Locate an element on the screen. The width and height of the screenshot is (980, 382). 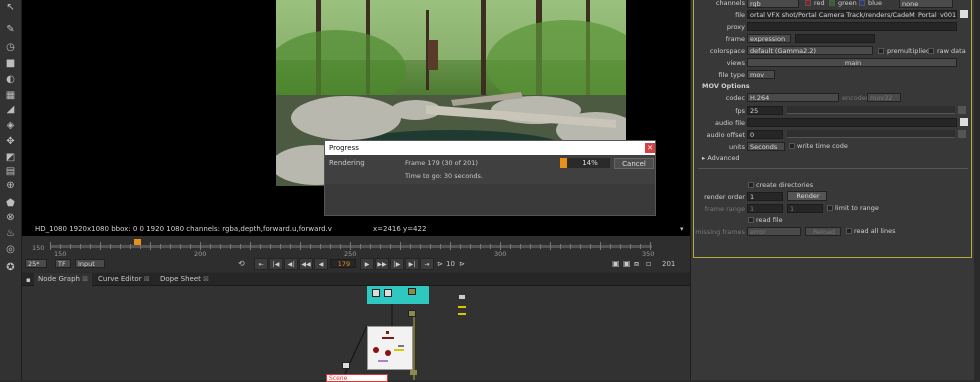
write-timecode-checkbox is located at coordinates (792, 146).